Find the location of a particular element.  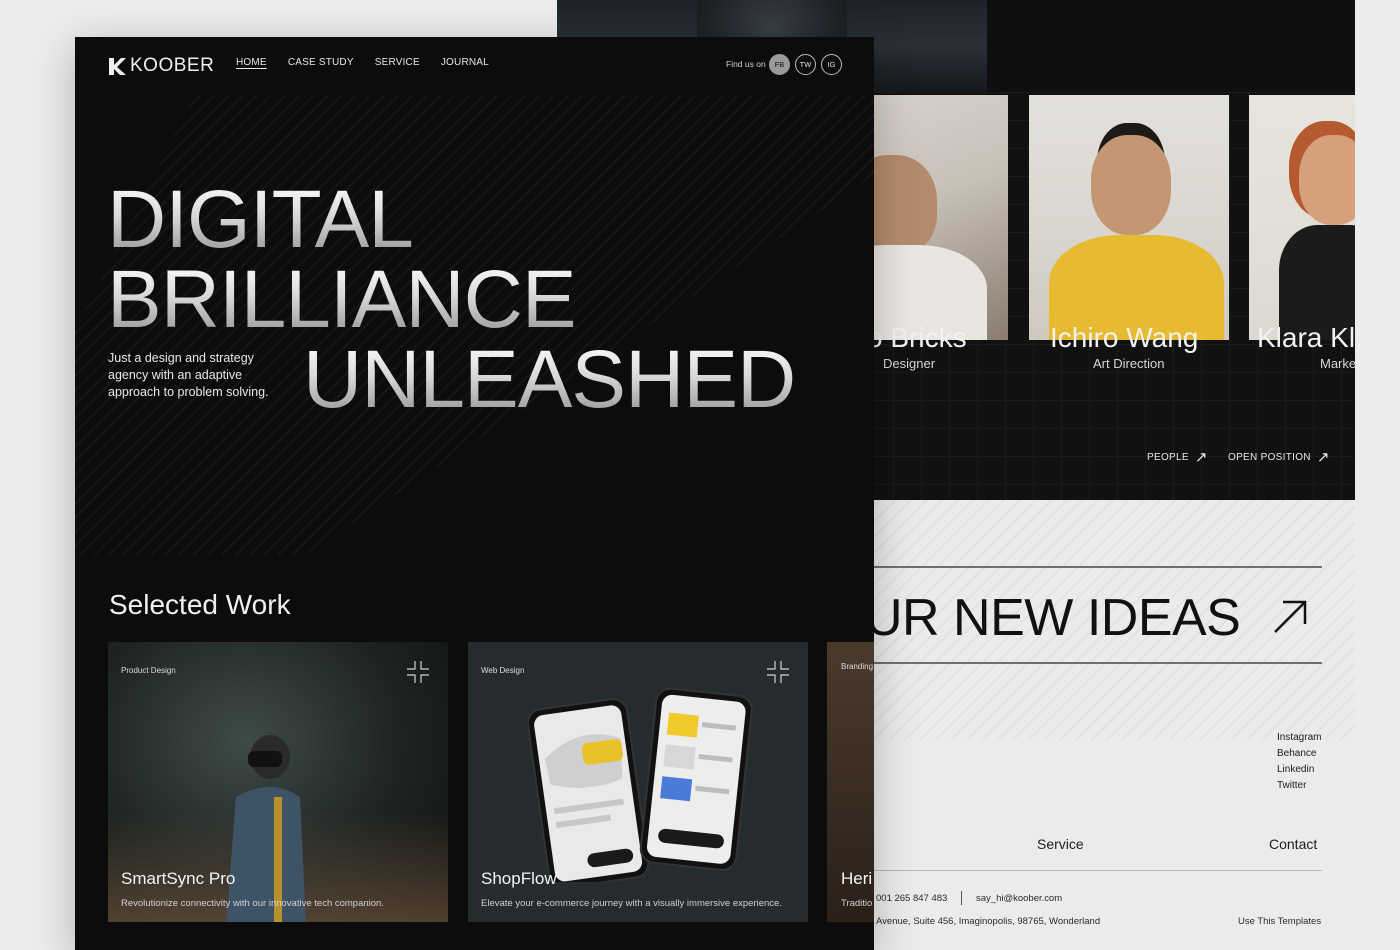

nav-service: SERVICE is located at coordinates (397, 62).